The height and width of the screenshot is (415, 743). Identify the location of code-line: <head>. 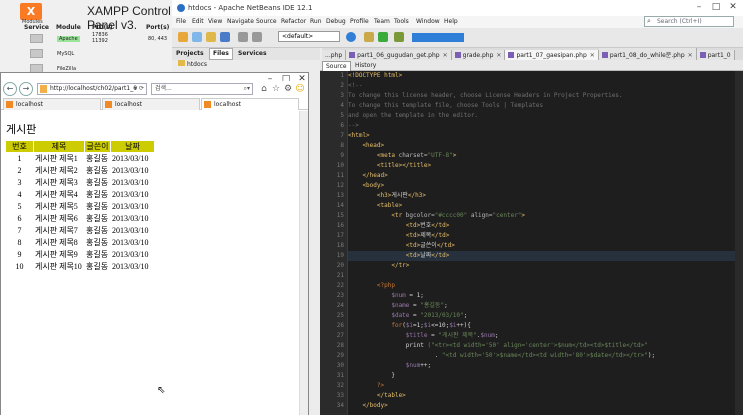
(541, 146).